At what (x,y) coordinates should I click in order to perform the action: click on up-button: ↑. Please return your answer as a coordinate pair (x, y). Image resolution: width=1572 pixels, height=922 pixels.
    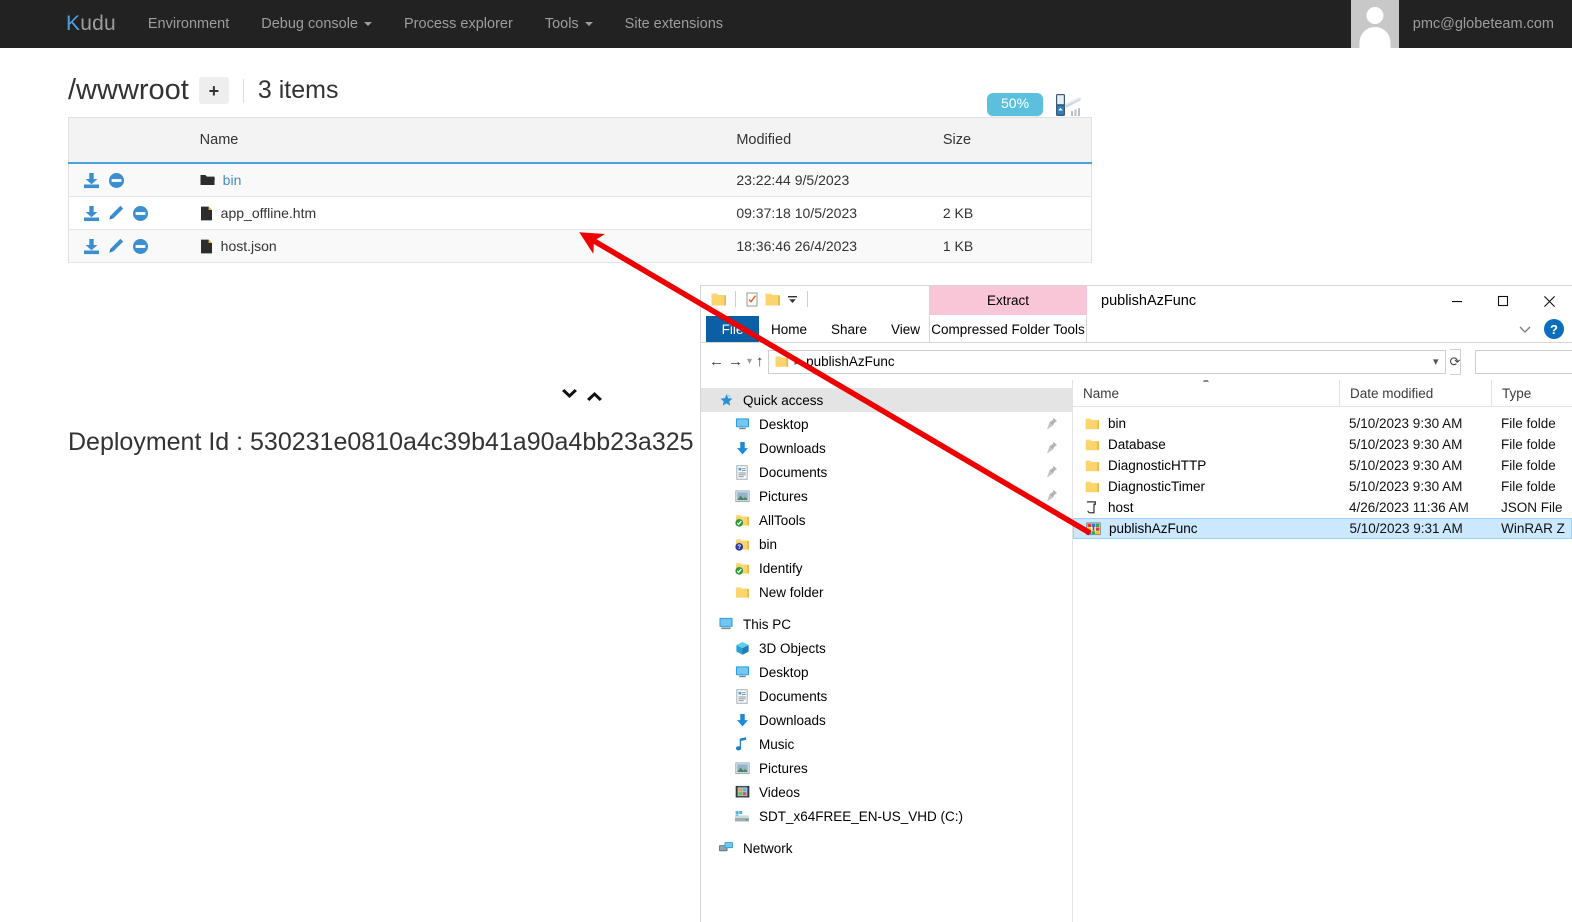
    Looking at the image, I should click on (760, 362).